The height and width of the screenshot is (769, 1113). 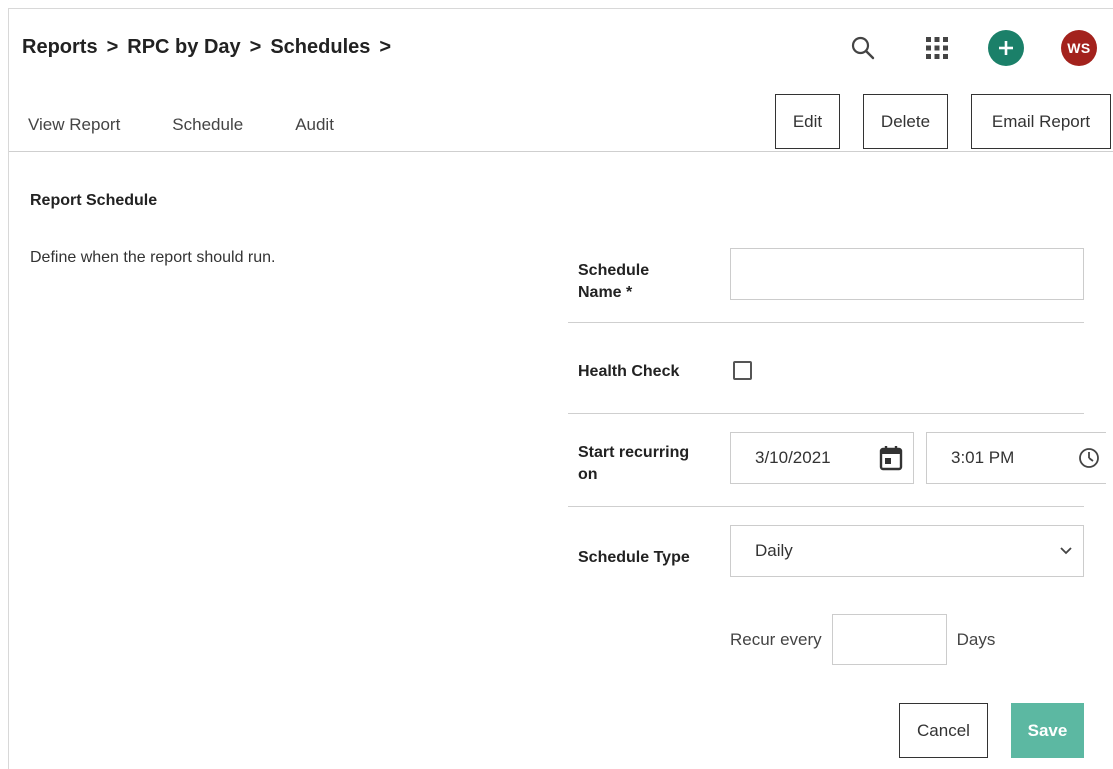 I want to click on add-button, so click(x=1006, y=48).